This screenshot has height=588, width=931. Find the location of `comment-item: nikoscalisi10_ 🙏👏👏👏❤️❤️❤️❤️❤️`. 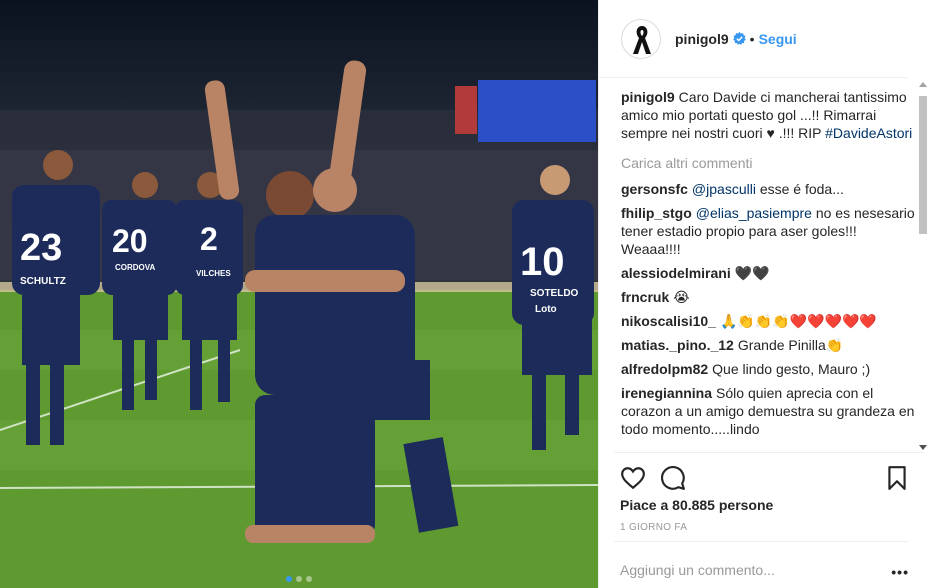

comment-item: nikoscalisi10_ 🙏👏👏👏❤️❤️❤️❤️❤️ is located at coordinates (768, 321).